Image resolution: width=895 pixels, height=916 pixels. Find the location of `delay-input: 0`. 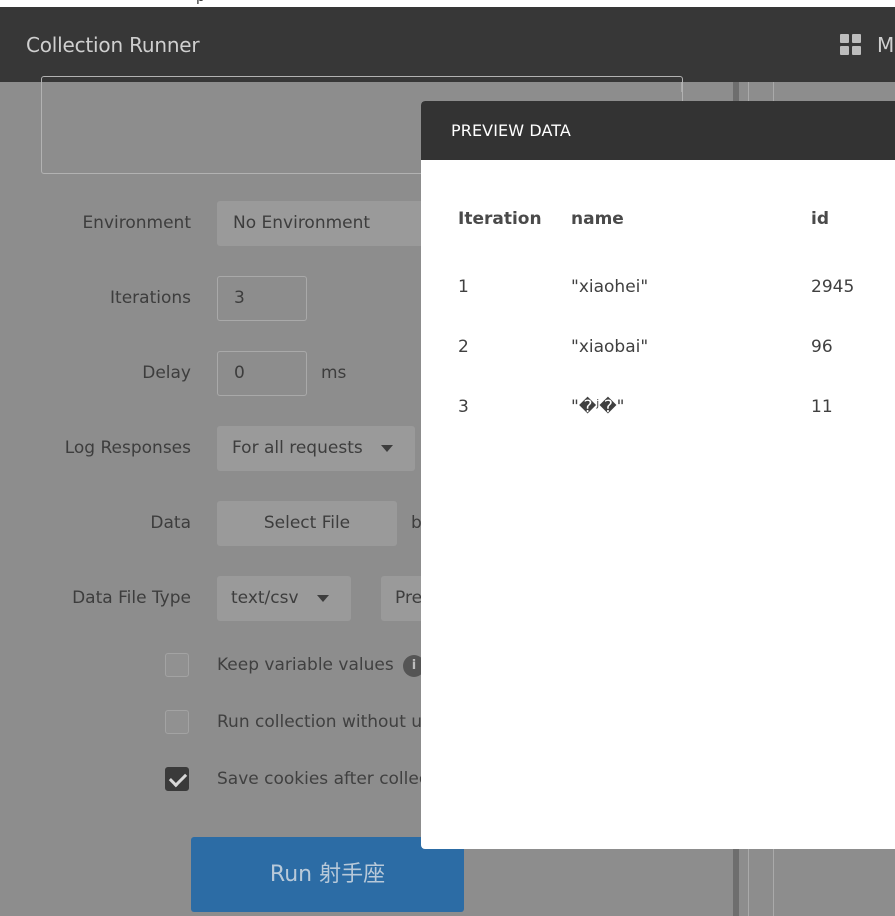

delay-input: 0 is located at coordinates (262, 373).